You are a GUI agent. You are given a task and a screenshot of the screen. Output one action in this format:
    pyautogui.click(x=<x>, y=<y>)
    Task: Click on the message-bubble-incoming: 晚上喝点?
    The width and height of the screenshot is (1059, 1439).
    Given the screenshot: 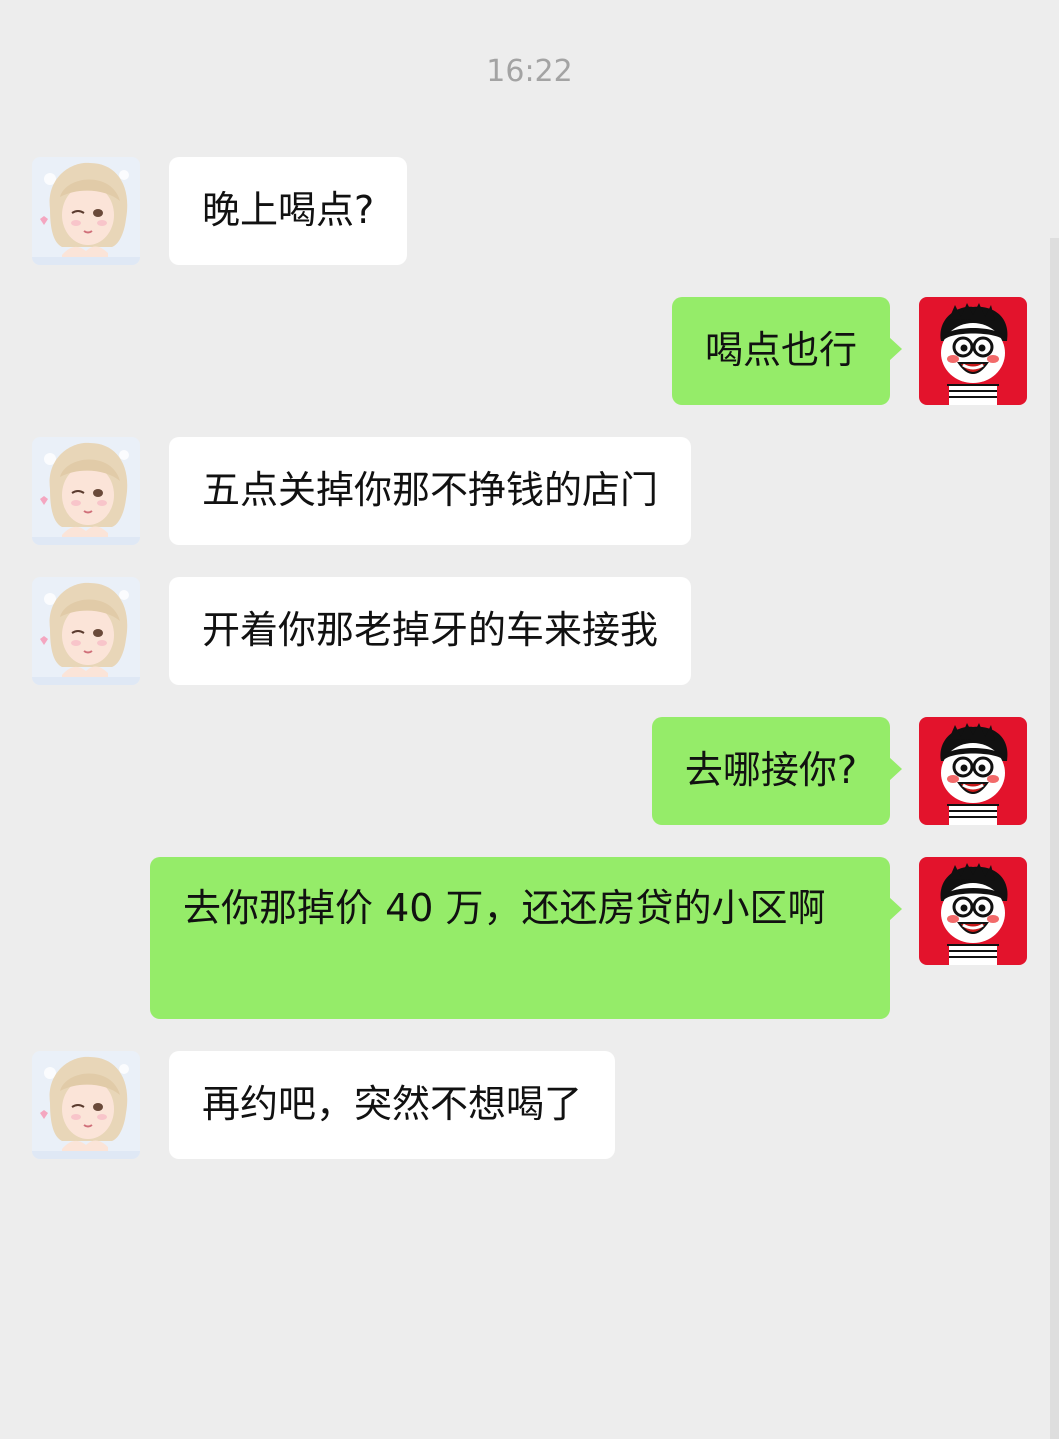 What is the action you would take?
    pyautogui.click(x=288, y=211)
    